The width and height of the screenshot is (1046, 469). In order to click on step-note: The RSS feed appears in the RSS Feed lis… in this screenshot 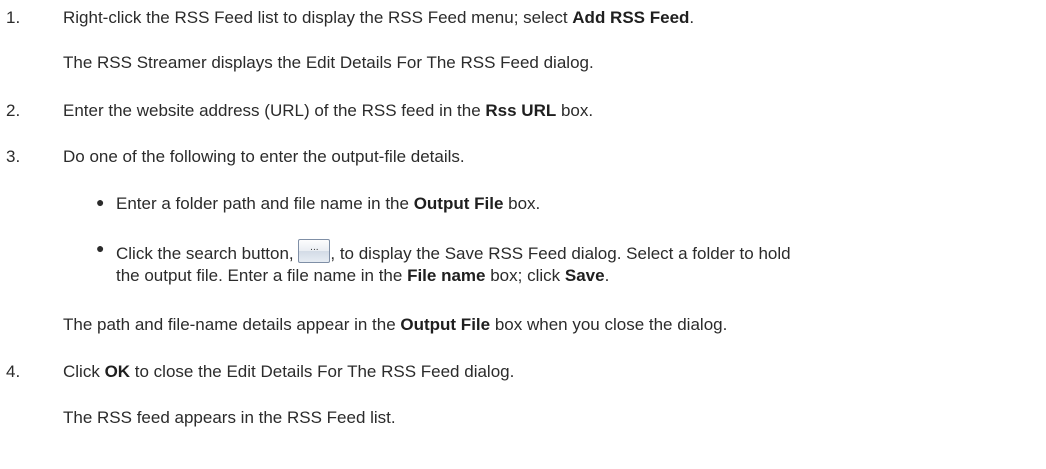, I will do `click(229, 417)`.